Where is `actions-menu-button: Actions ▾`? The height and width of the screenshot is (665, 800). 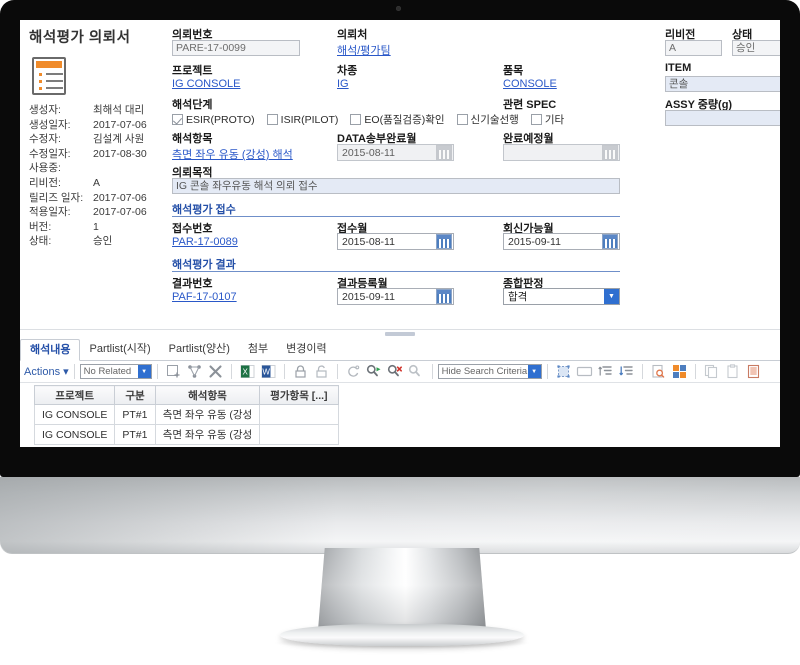
actions-menu-button: Actions ▾ is located at coordinates (46, 371).